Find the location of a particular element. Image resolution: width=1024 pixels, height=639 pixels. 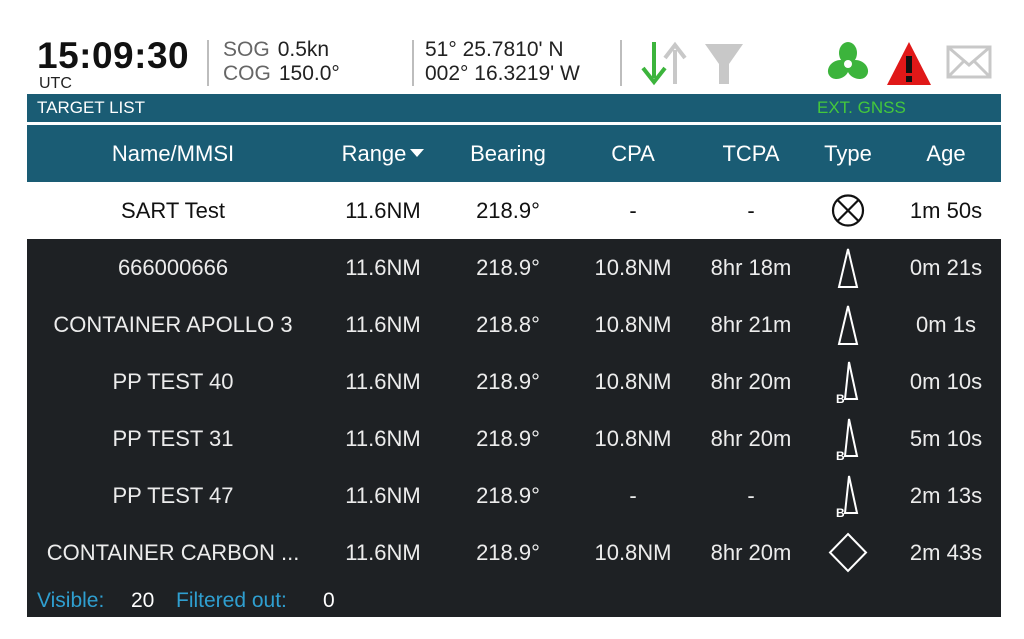

cell-cpa: - is located at coordinates (633, 495).